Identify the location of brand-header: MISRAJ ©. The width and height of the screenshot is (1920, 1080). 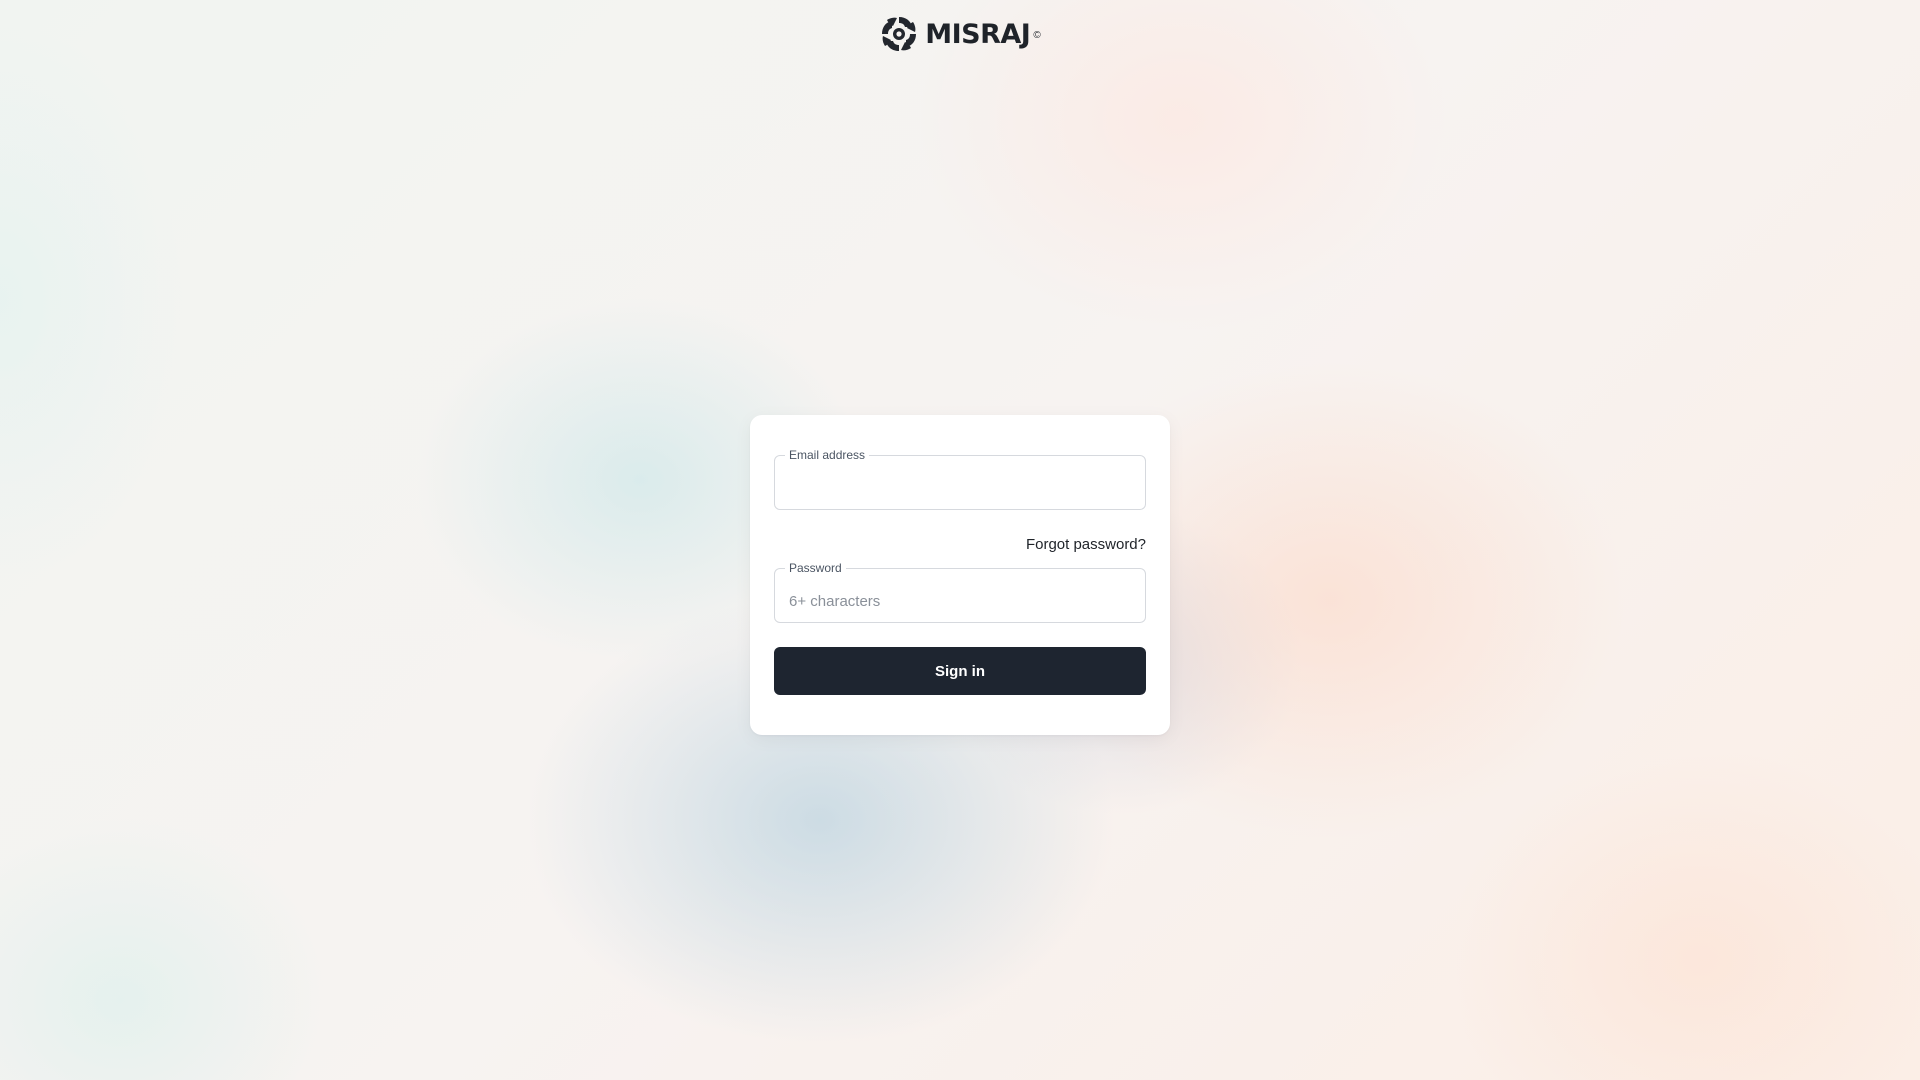
(960, 34).